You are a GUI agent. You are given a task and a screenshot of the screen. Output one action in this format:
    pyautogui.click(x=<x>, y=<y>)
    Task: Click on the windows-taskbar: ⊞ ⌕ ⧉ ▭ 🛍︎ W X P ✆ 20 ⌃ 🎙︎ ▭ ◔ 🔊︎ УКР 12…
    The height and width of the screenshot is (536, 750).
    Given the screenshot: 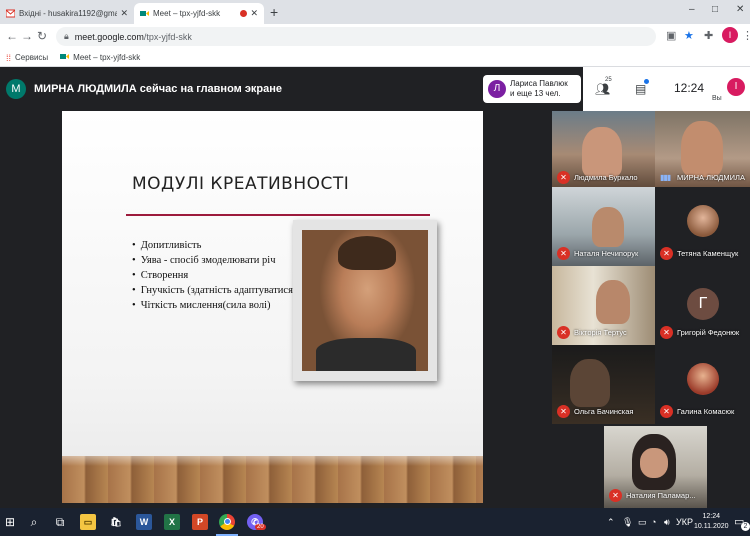 What is the action you would take?
    pyautogui.click(x=375, y=522)
    